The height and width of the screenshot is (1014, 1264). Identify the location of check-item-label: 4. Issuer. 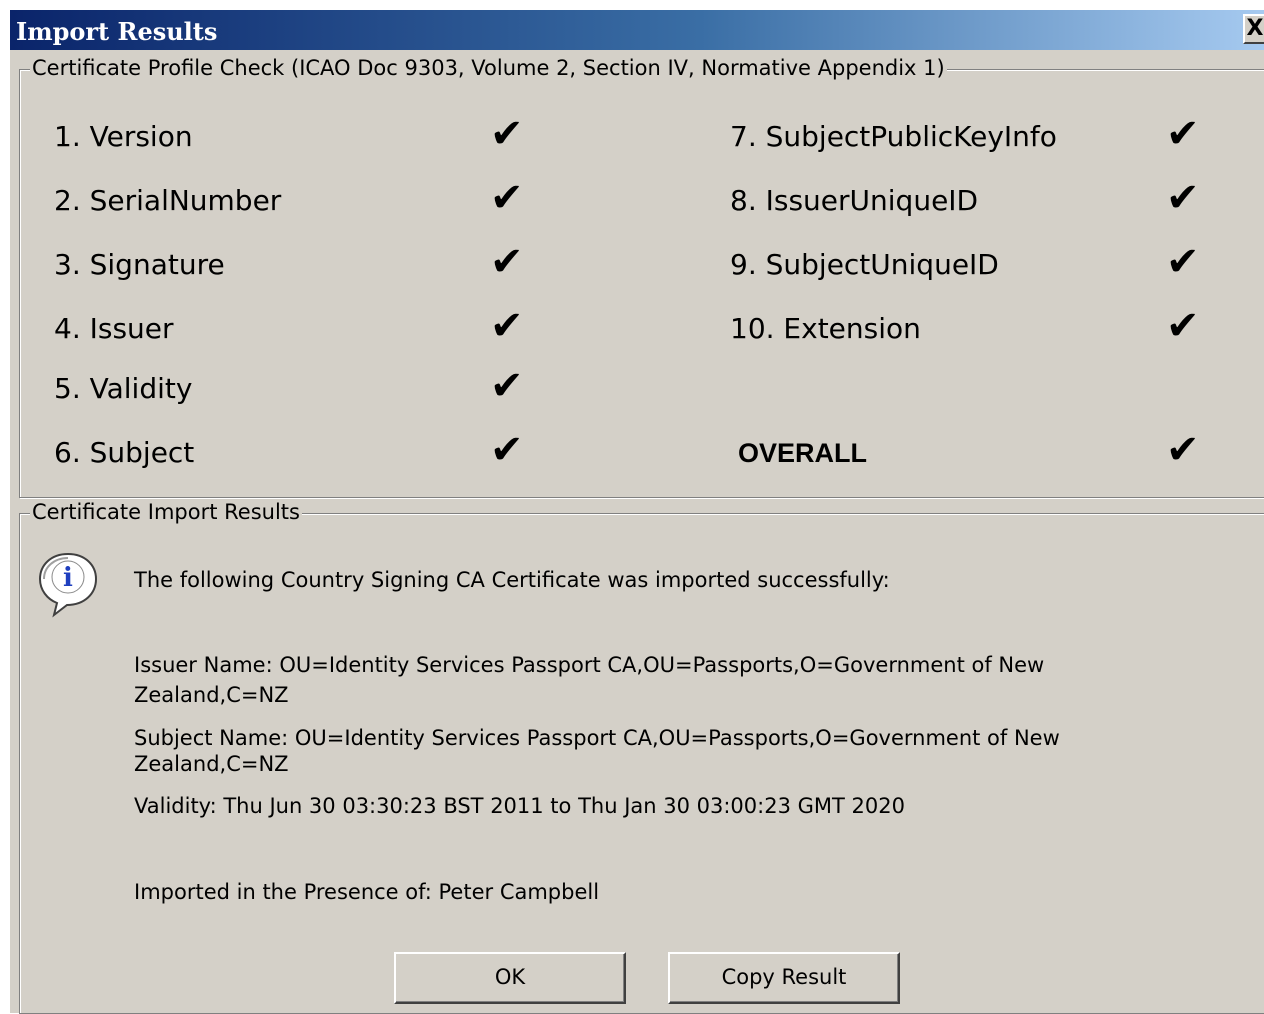
(114, 328).